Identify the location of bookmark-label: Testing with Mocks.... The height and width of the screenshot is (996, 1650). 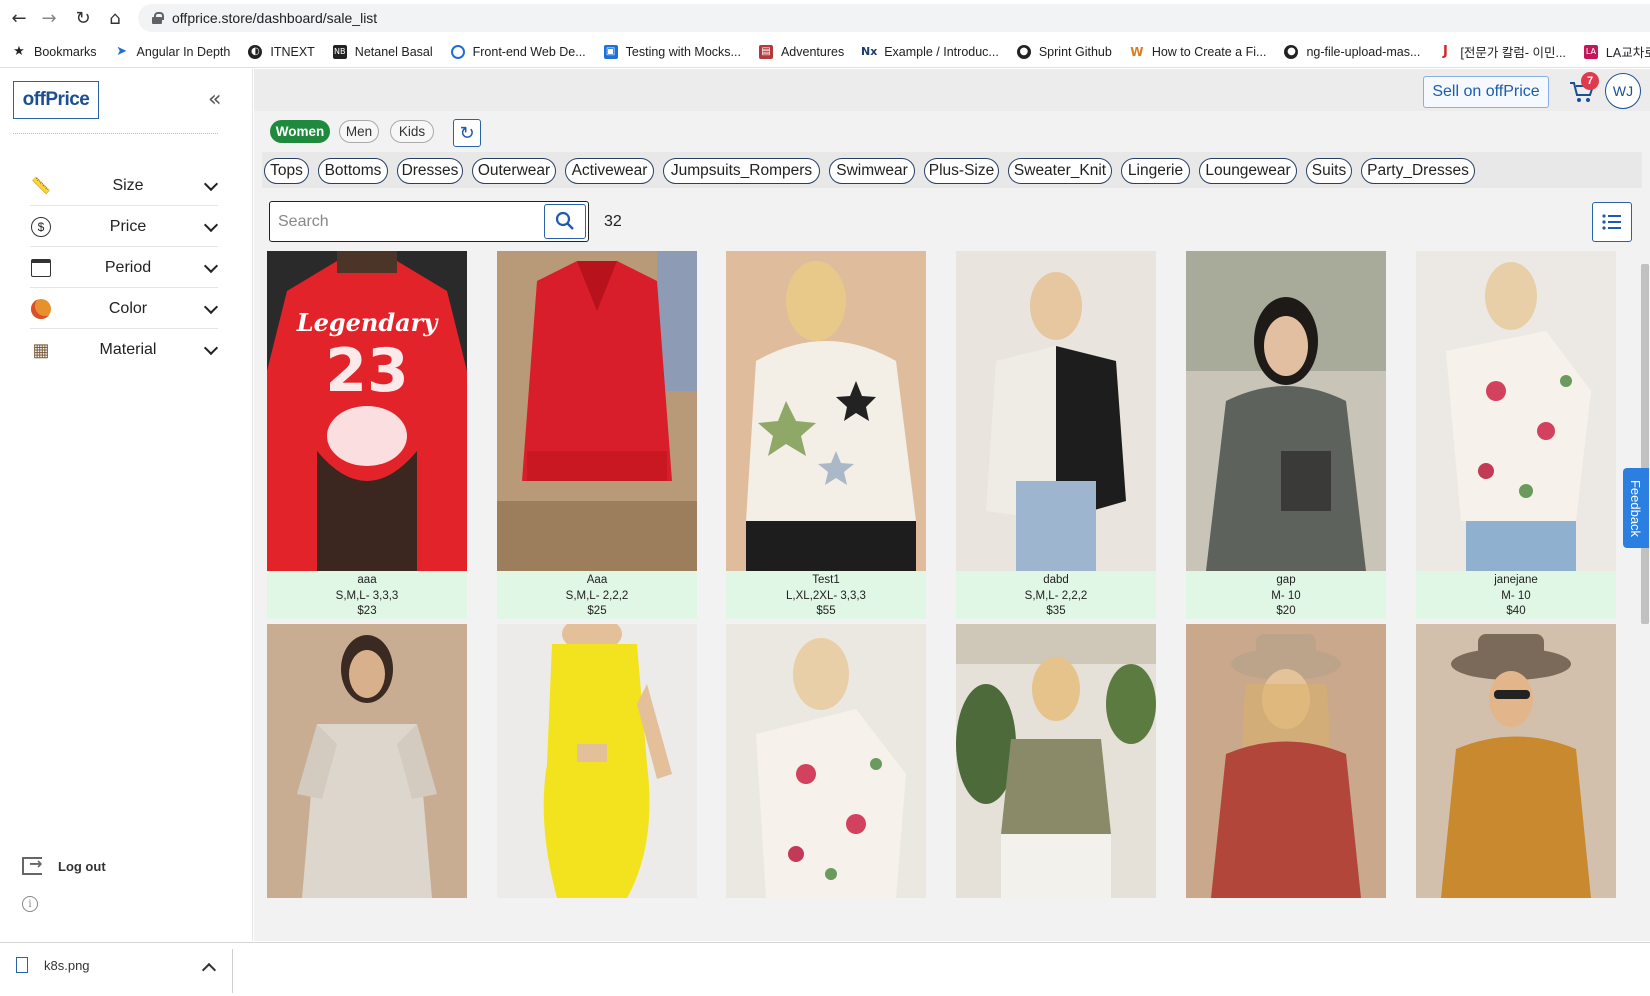
(683, 51).